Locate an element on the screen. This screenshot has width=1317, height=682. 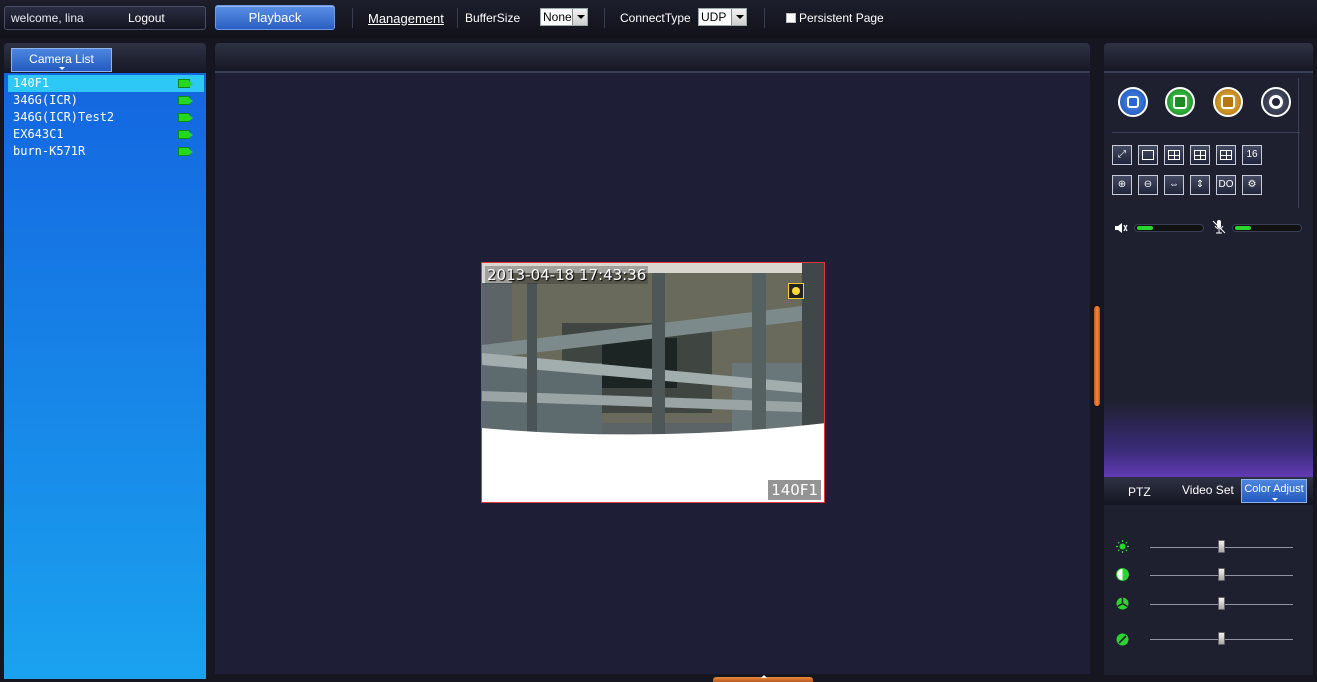
layout-9-button is located at coordinates (1226, 155).